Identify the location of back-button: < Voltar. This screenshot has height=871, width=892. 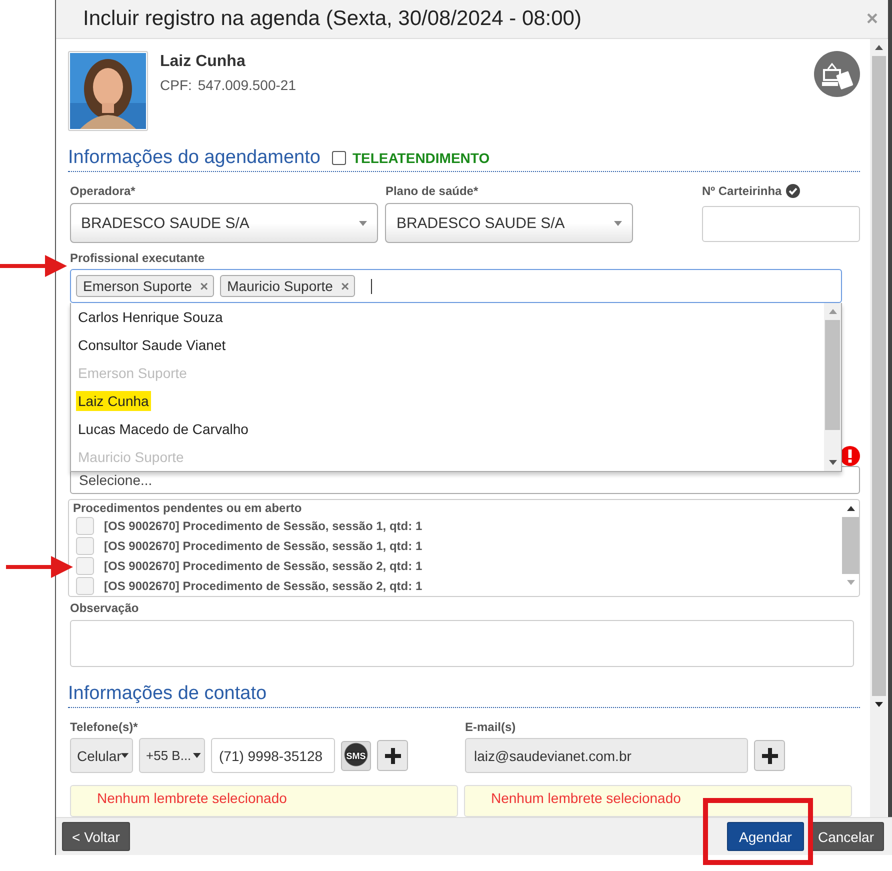
(96, 836).